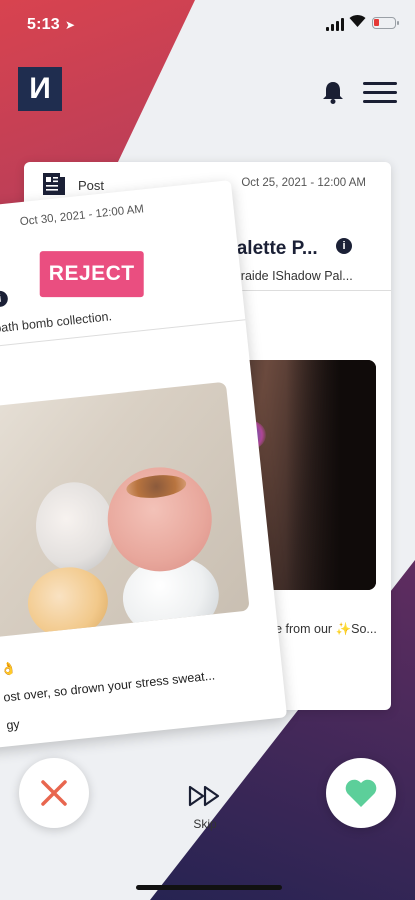 The height and width of the screenshot is (900, 415). What do you see at coordinates (205, 810) in the screenshot?
I see `skip-button: Skip` at bounding box center [205, 810].